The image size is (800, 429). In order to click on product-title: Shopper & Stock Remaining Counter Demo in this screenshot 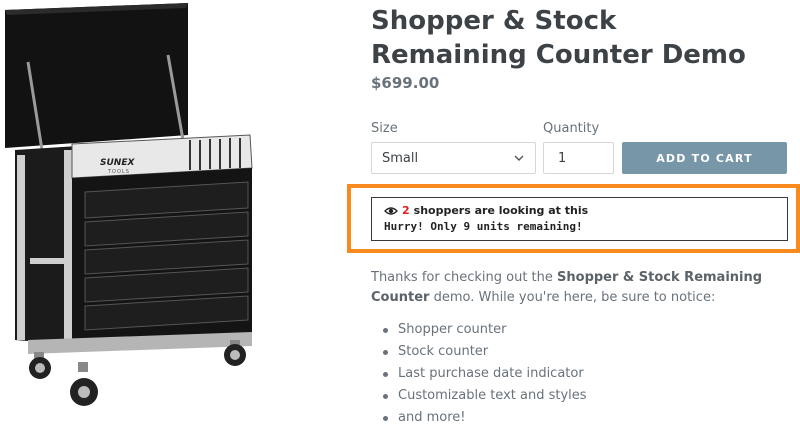, I will do `click(558, 38)`.